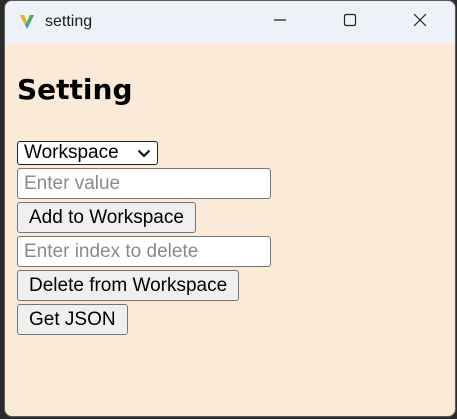 This screenshot has height=419, width=457. Describe the element at coordinates (69, 21) in the screenshot. I see `window-title: setting` at that location.